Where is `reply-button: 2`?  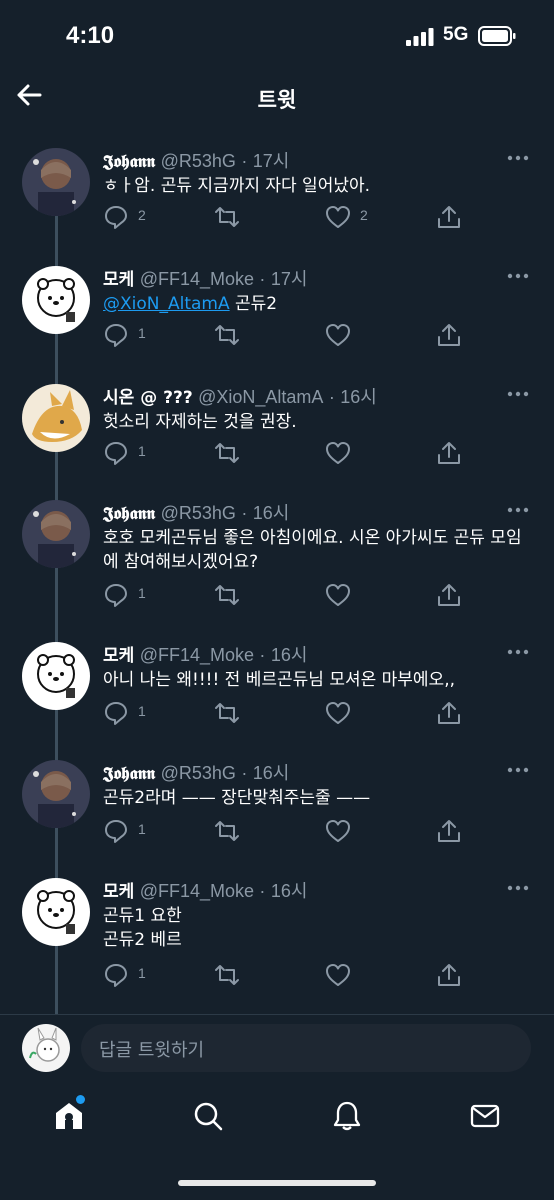
reply-button: 2 is located at coordinates (138, 217).